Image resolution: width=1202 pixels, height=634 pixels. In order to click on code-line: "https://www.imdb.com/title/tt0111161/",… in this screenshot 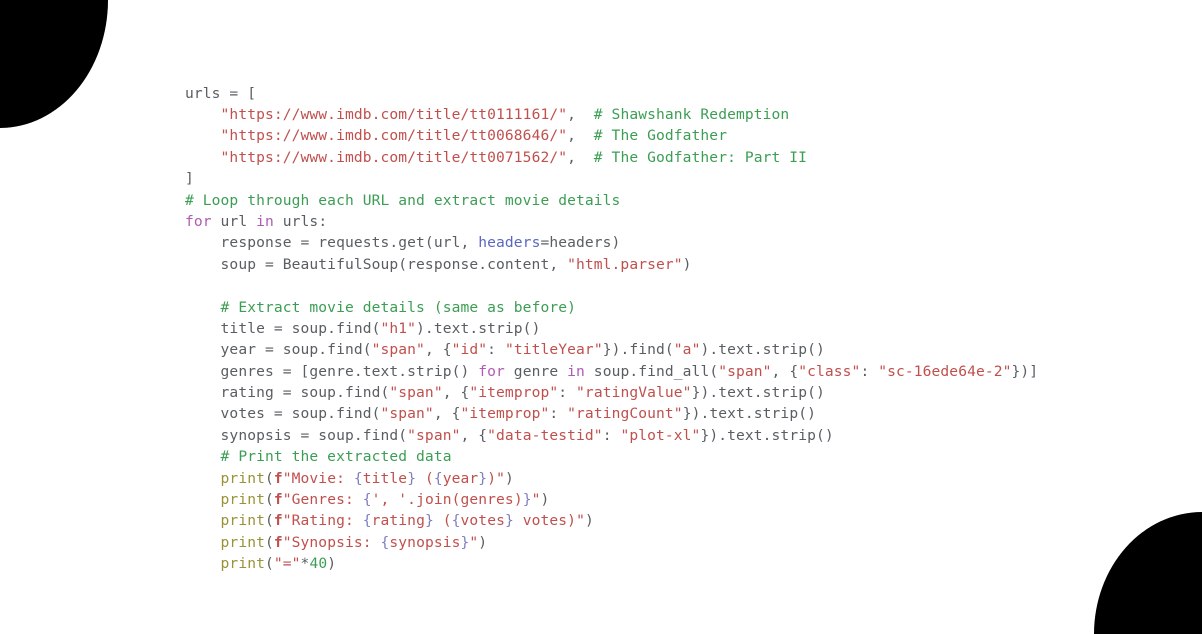, I will do `click(611, 114)`.